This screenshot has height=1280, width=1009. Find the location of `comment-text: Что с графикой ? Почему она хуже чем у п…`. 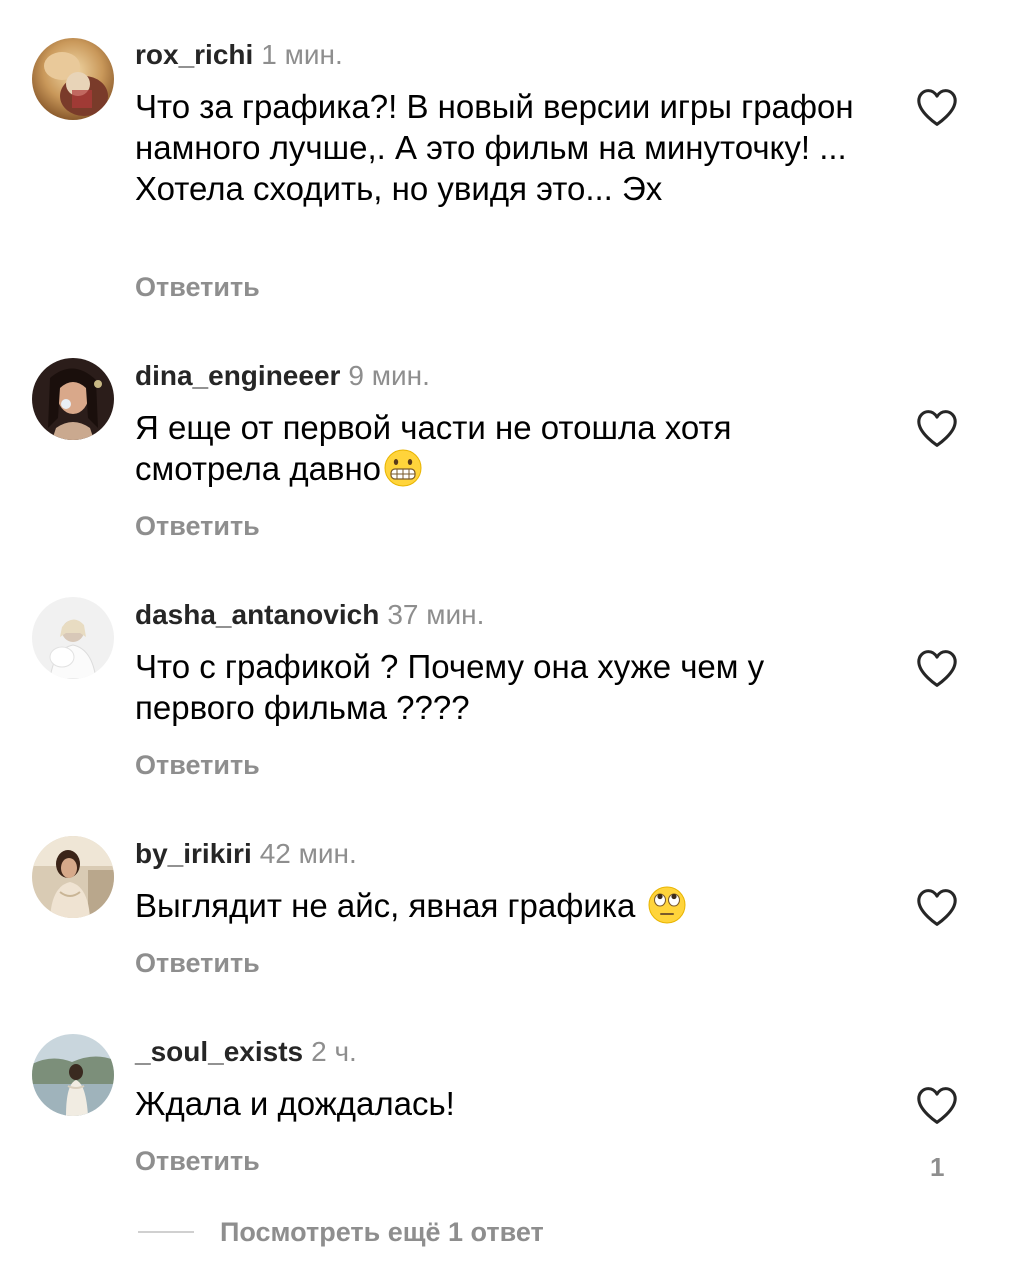

comment-text: Что с графикой ? Почему она хуже чем у п… is located at coordinates (450, 687).